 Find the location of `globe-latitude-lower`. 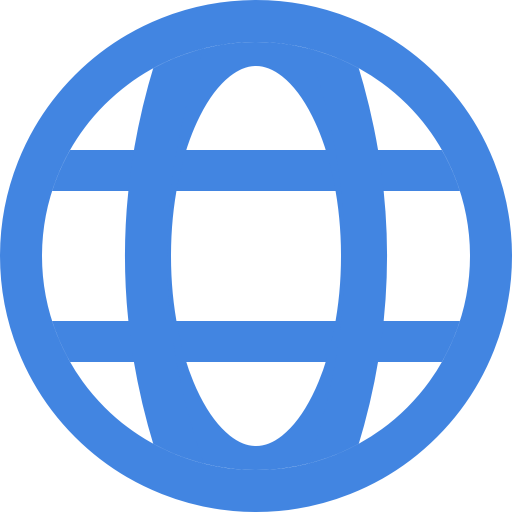

globe-latitude-lower is located at coordinates (256, 341).